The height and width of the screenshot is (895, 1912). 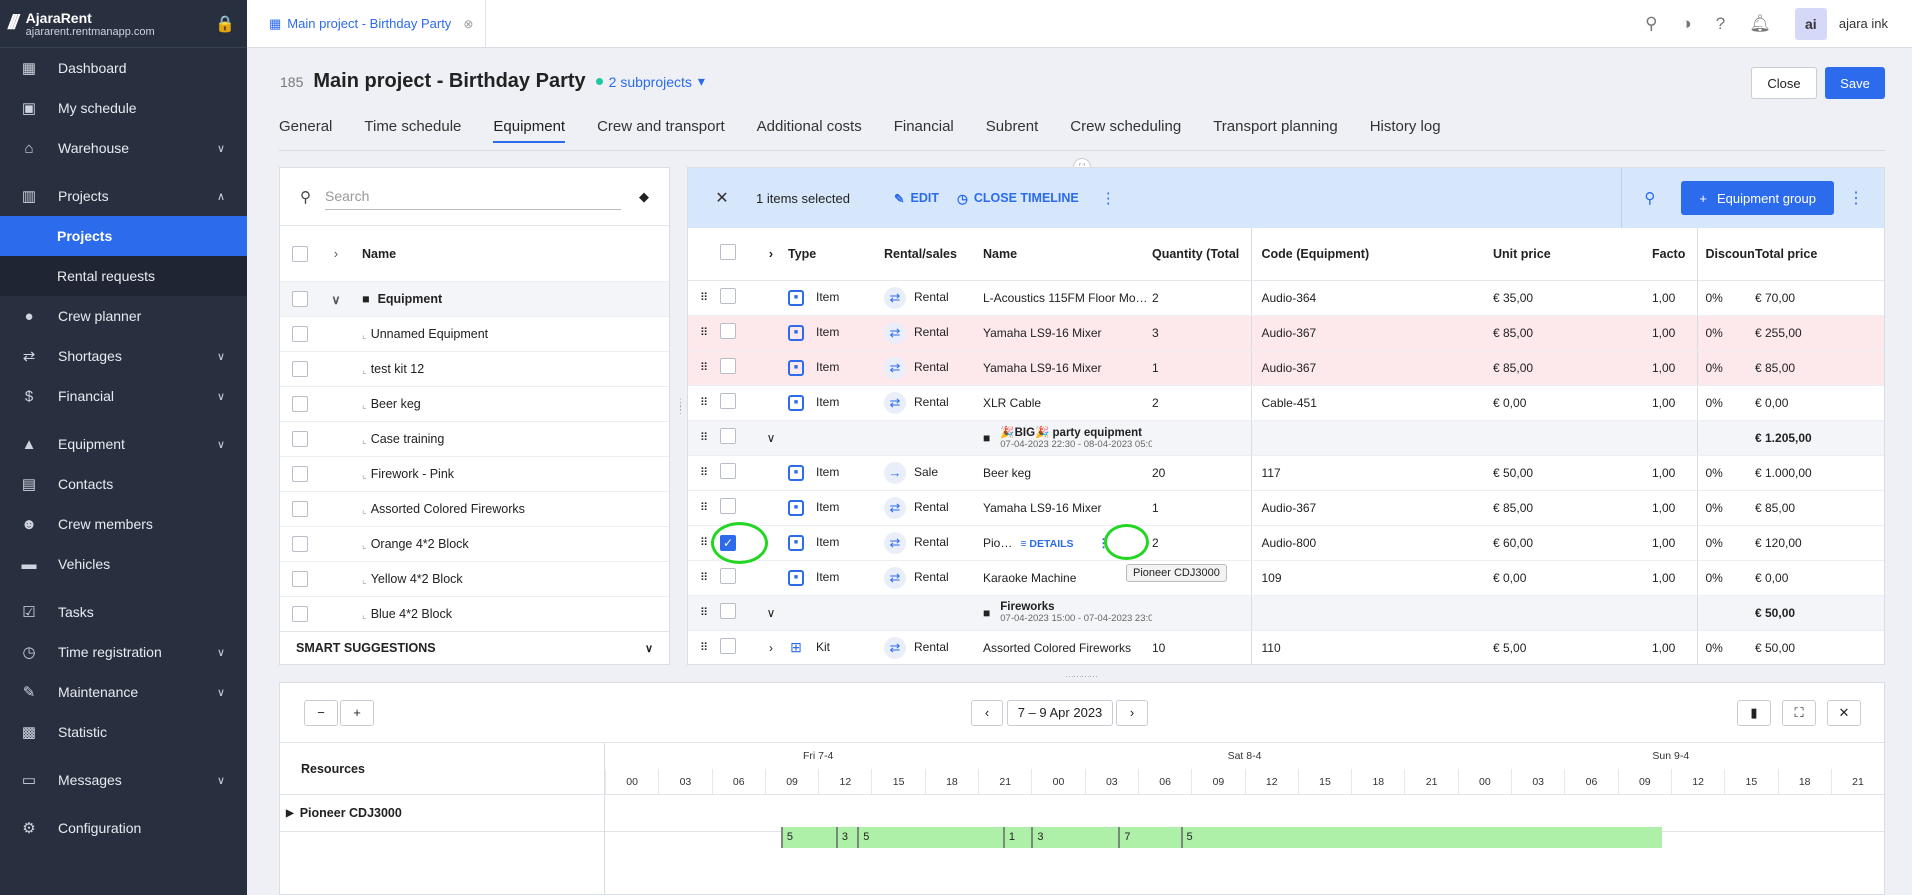 I want to click on list-item: ⌞ Blue 4*2 Block, so click(x=474, y=614).